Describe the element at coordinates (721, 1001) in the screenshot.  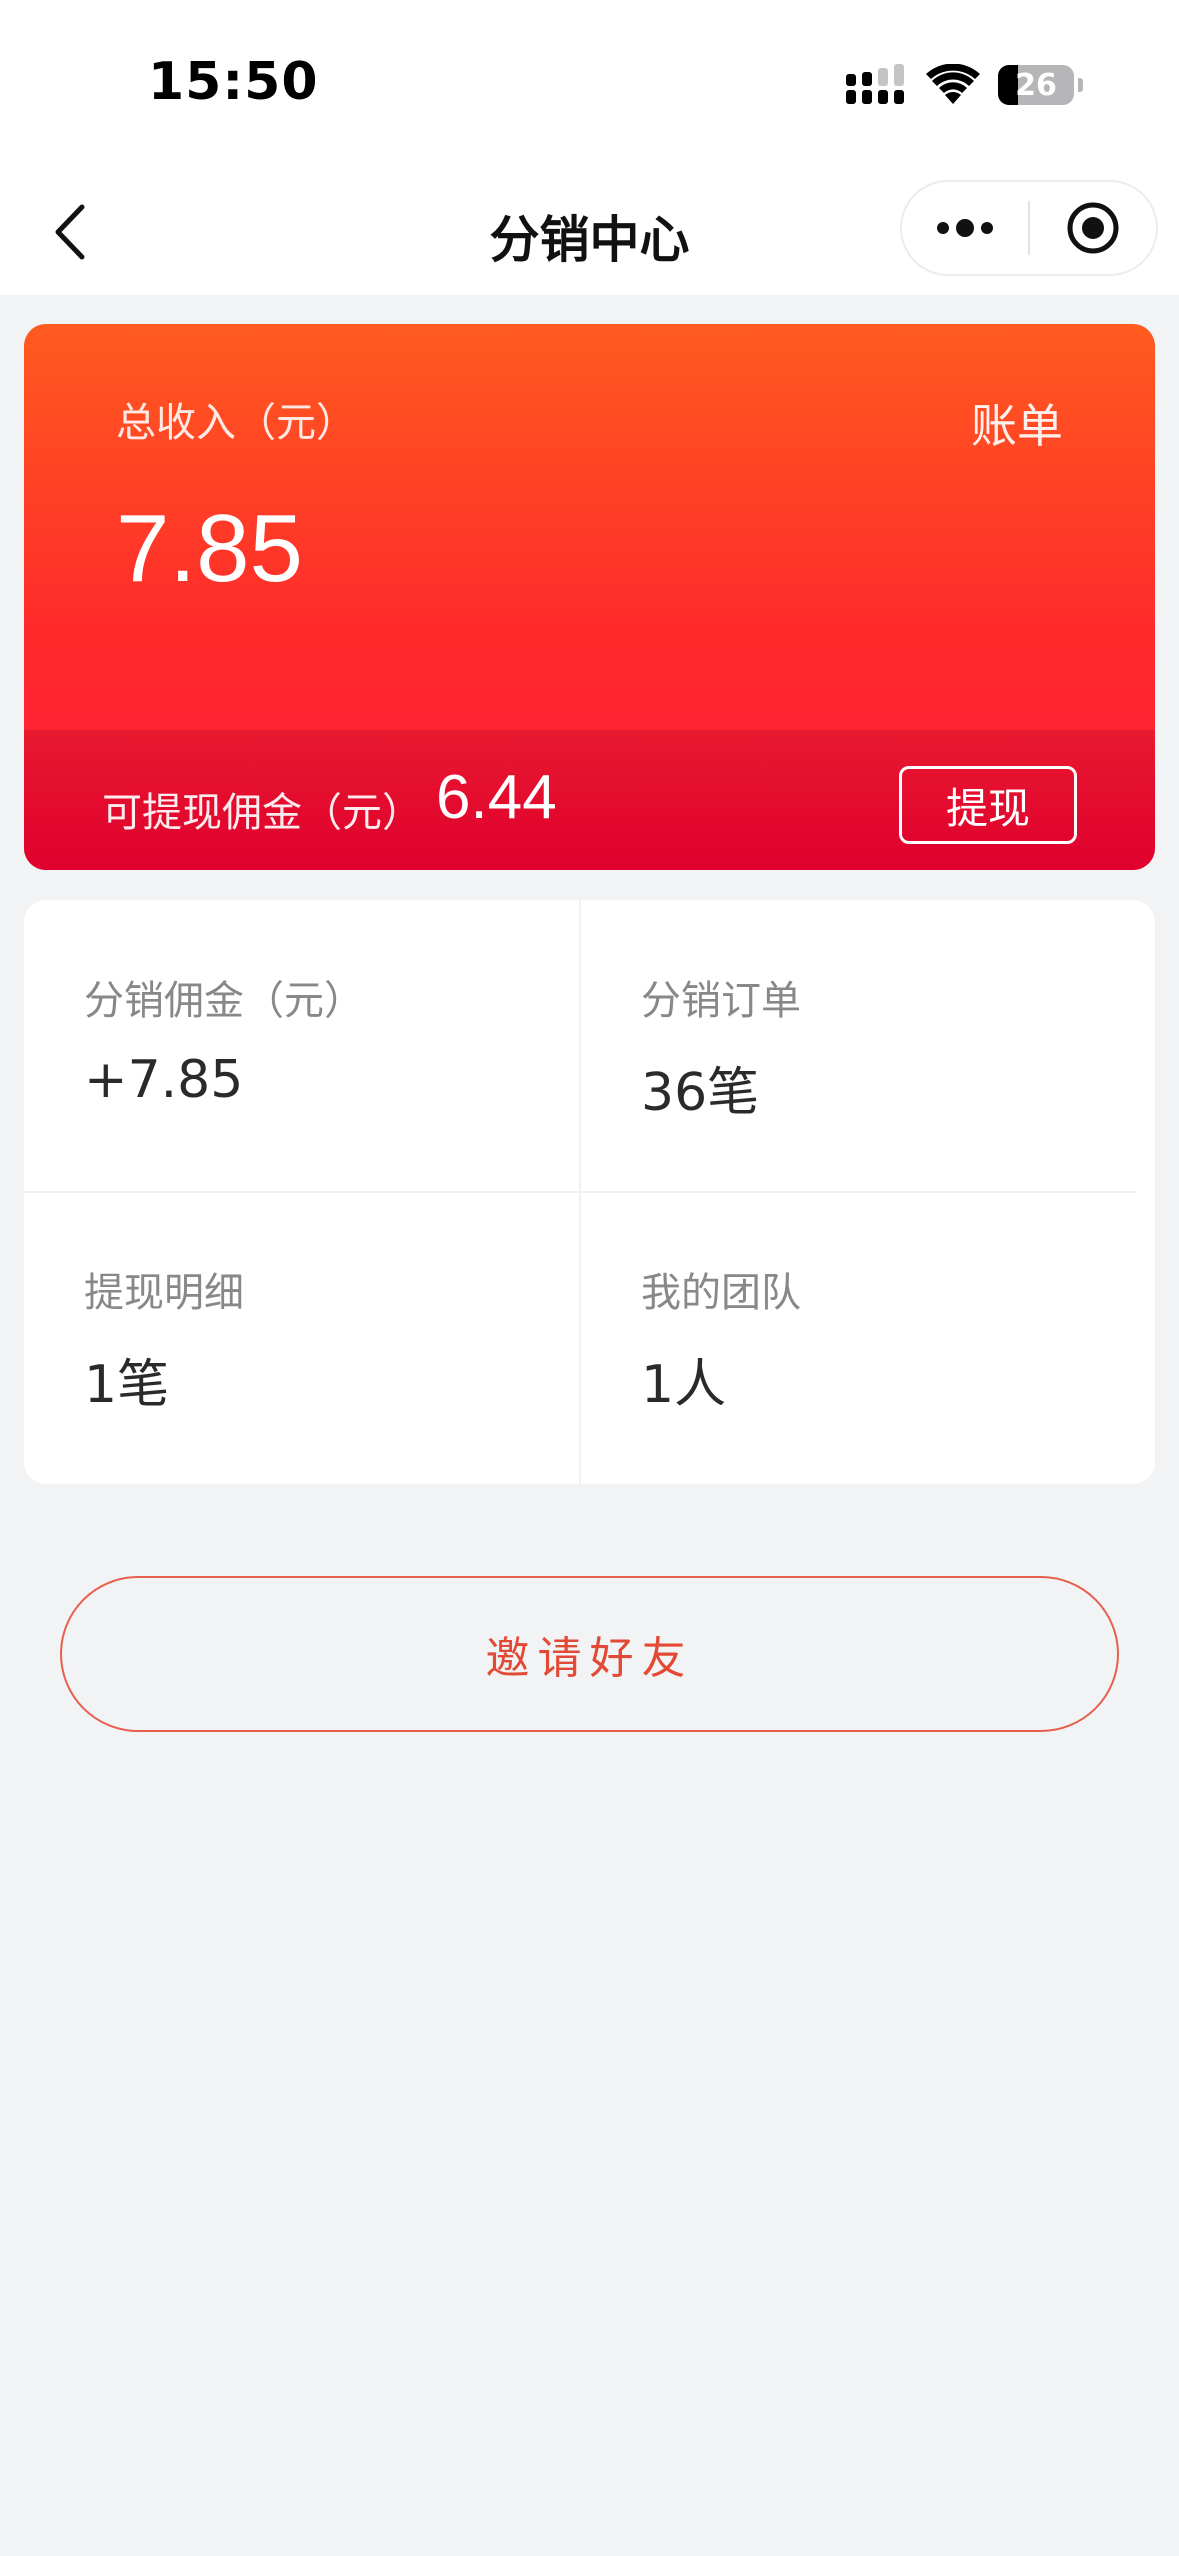
I see `stat-label: 分销订单` at that location.